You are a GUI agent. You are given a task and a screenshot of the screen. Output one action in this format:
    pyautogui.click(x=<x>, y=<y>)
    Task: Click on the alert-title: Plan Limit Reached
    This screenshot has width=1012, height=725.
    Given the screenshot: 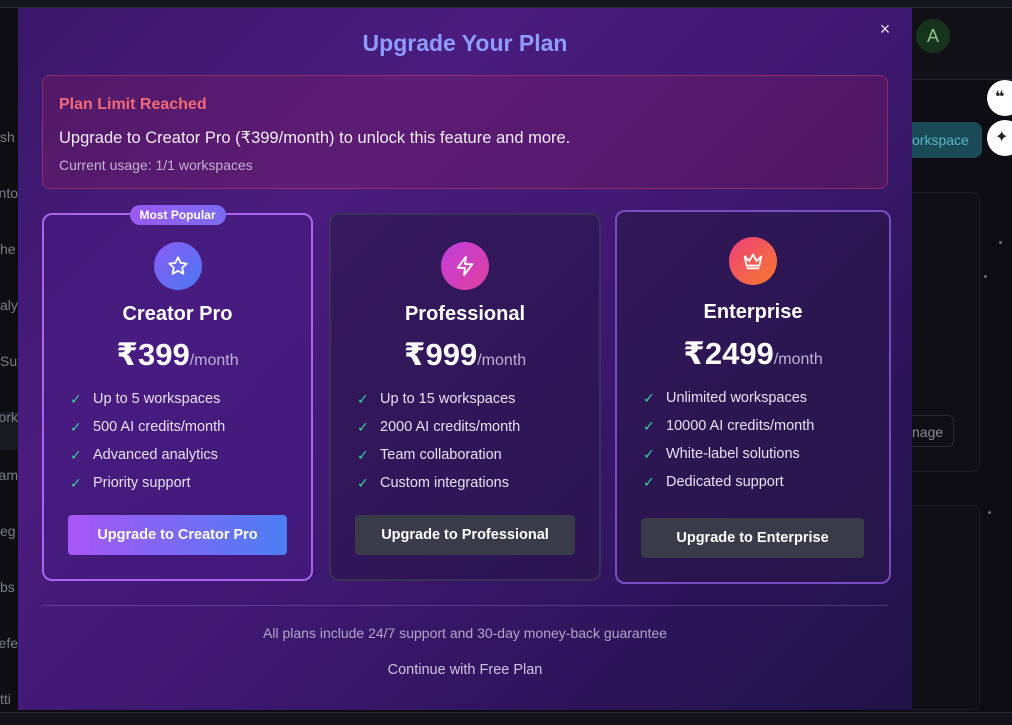 What is the action you would take?
    pyautogui.click(x=133, y=104)
    